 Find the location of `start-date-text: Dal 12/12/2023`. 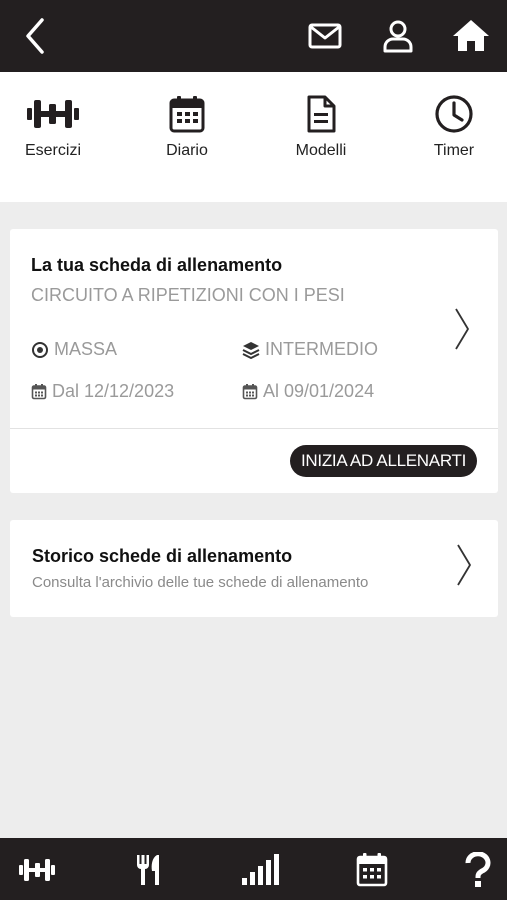

start-date-text: Dal 12/12/2023 is located at coordinates (113, 391).